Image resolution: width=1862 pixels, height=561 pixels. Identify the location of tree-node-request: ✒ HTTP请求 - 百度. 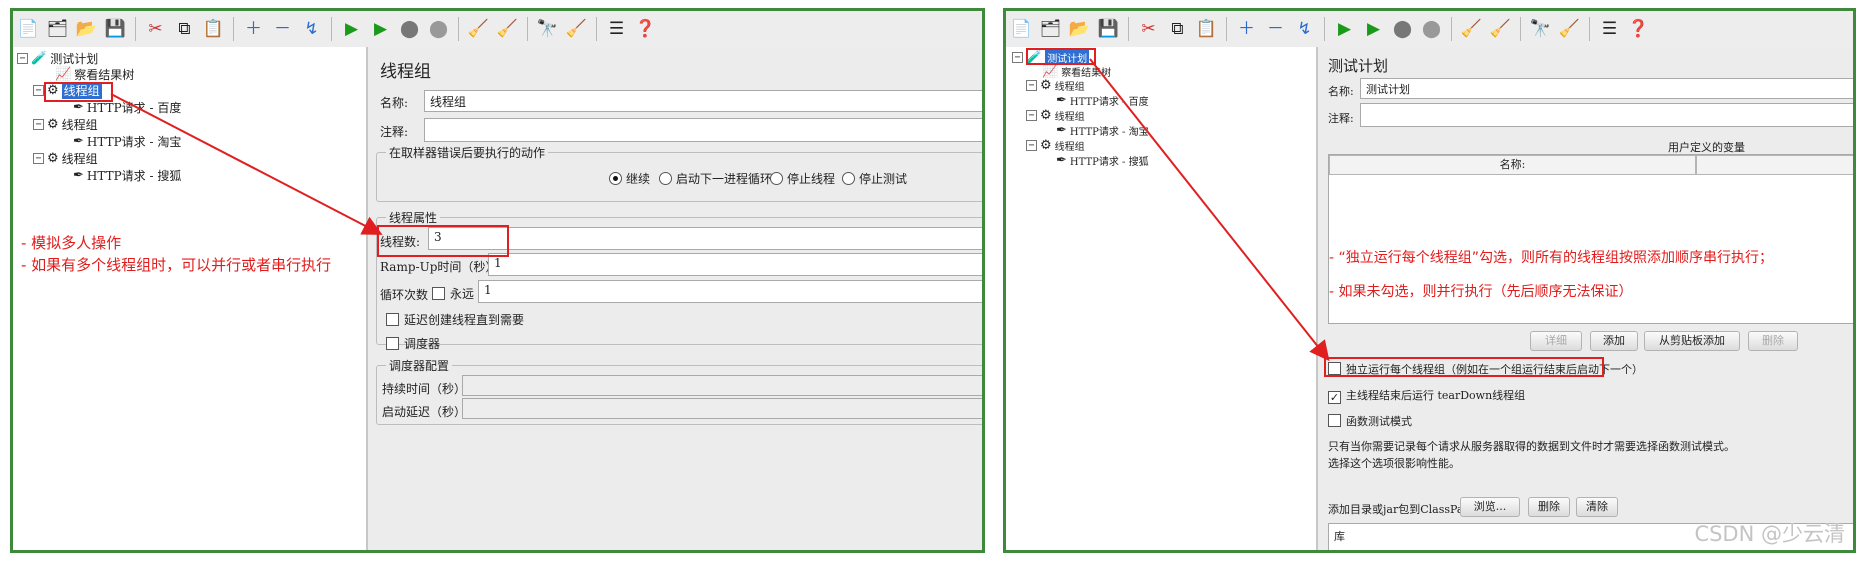
(1102, 100).